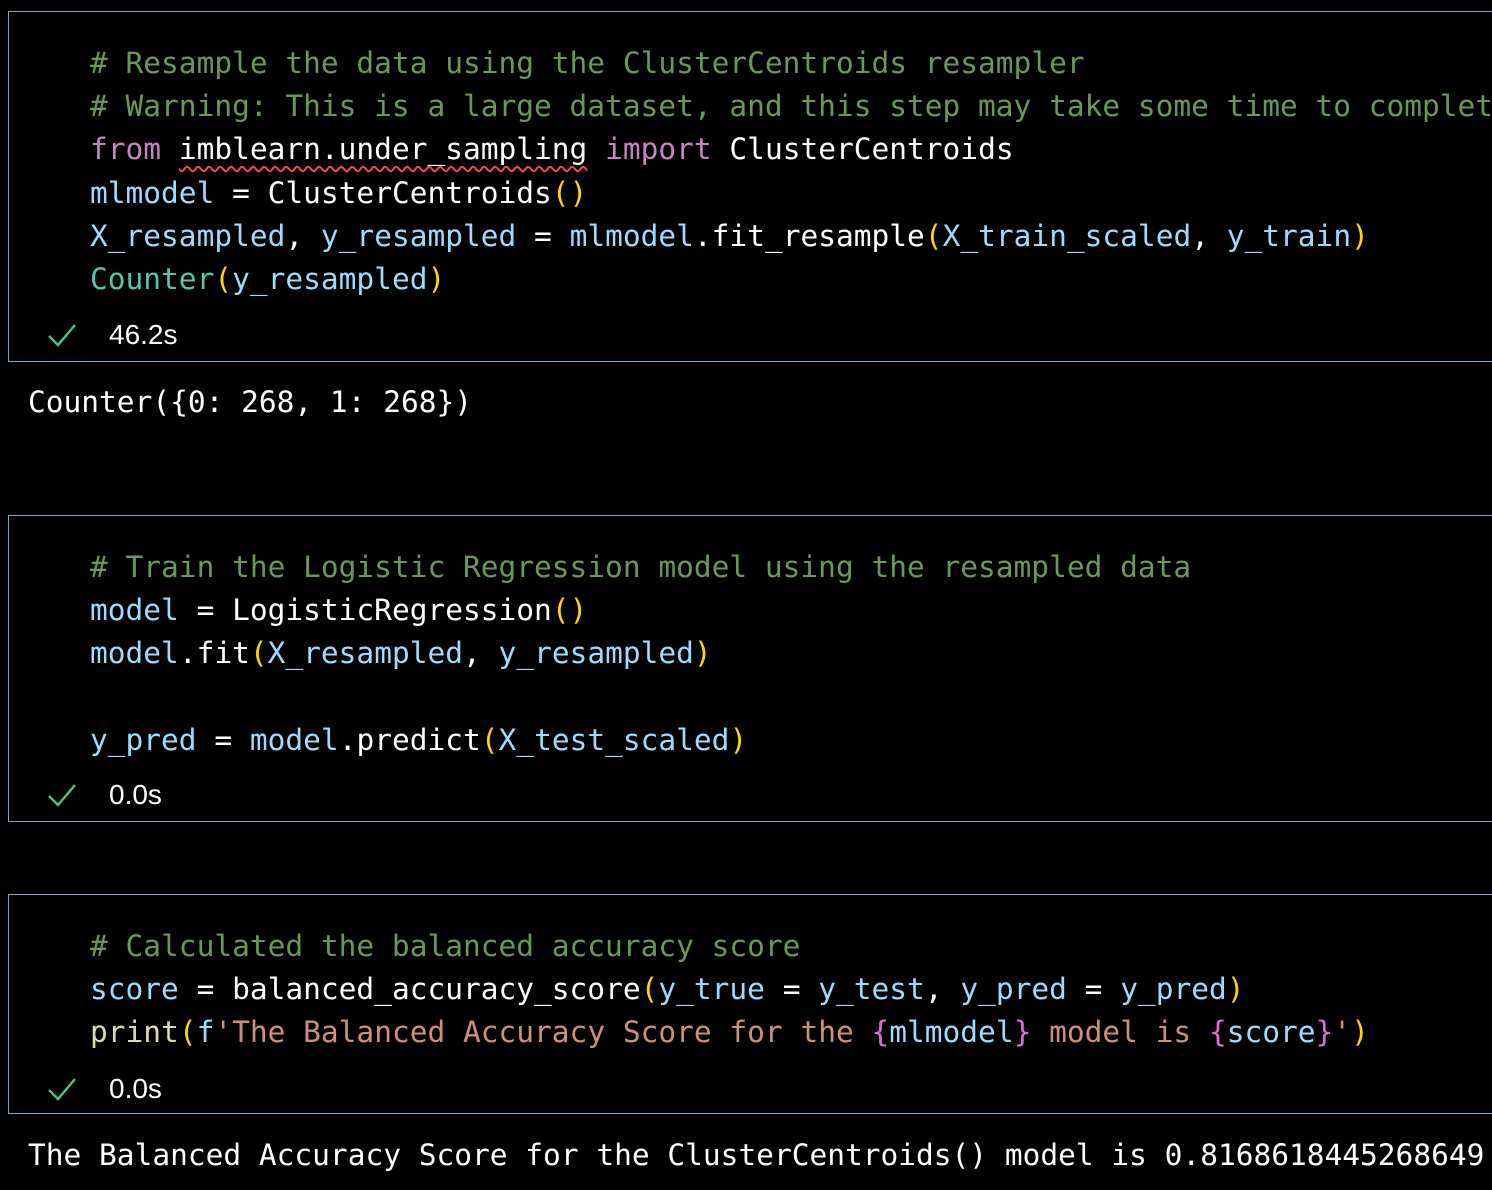  I want to click on code-line: # Calculated the balanced accuracy score, so click(445, 946).